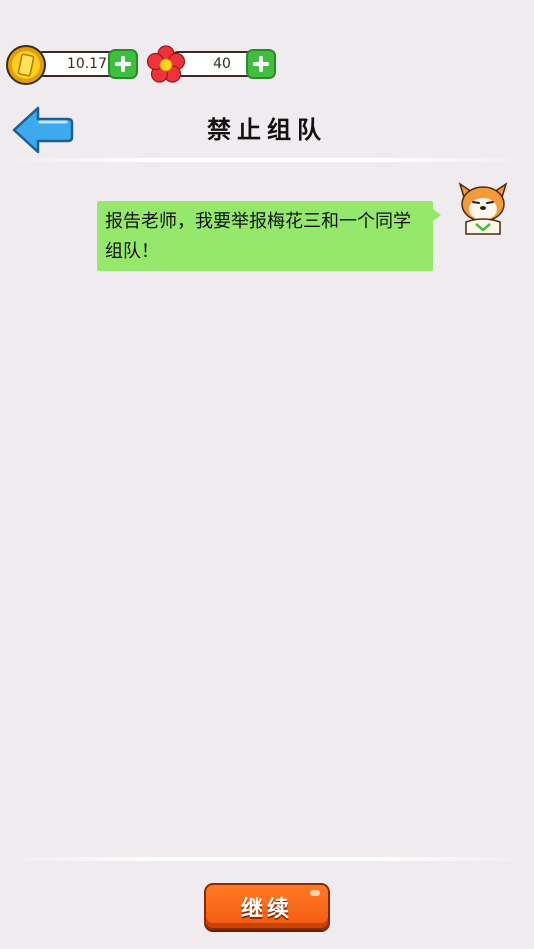  I want to click on add-coins-button, so click(123, 64).